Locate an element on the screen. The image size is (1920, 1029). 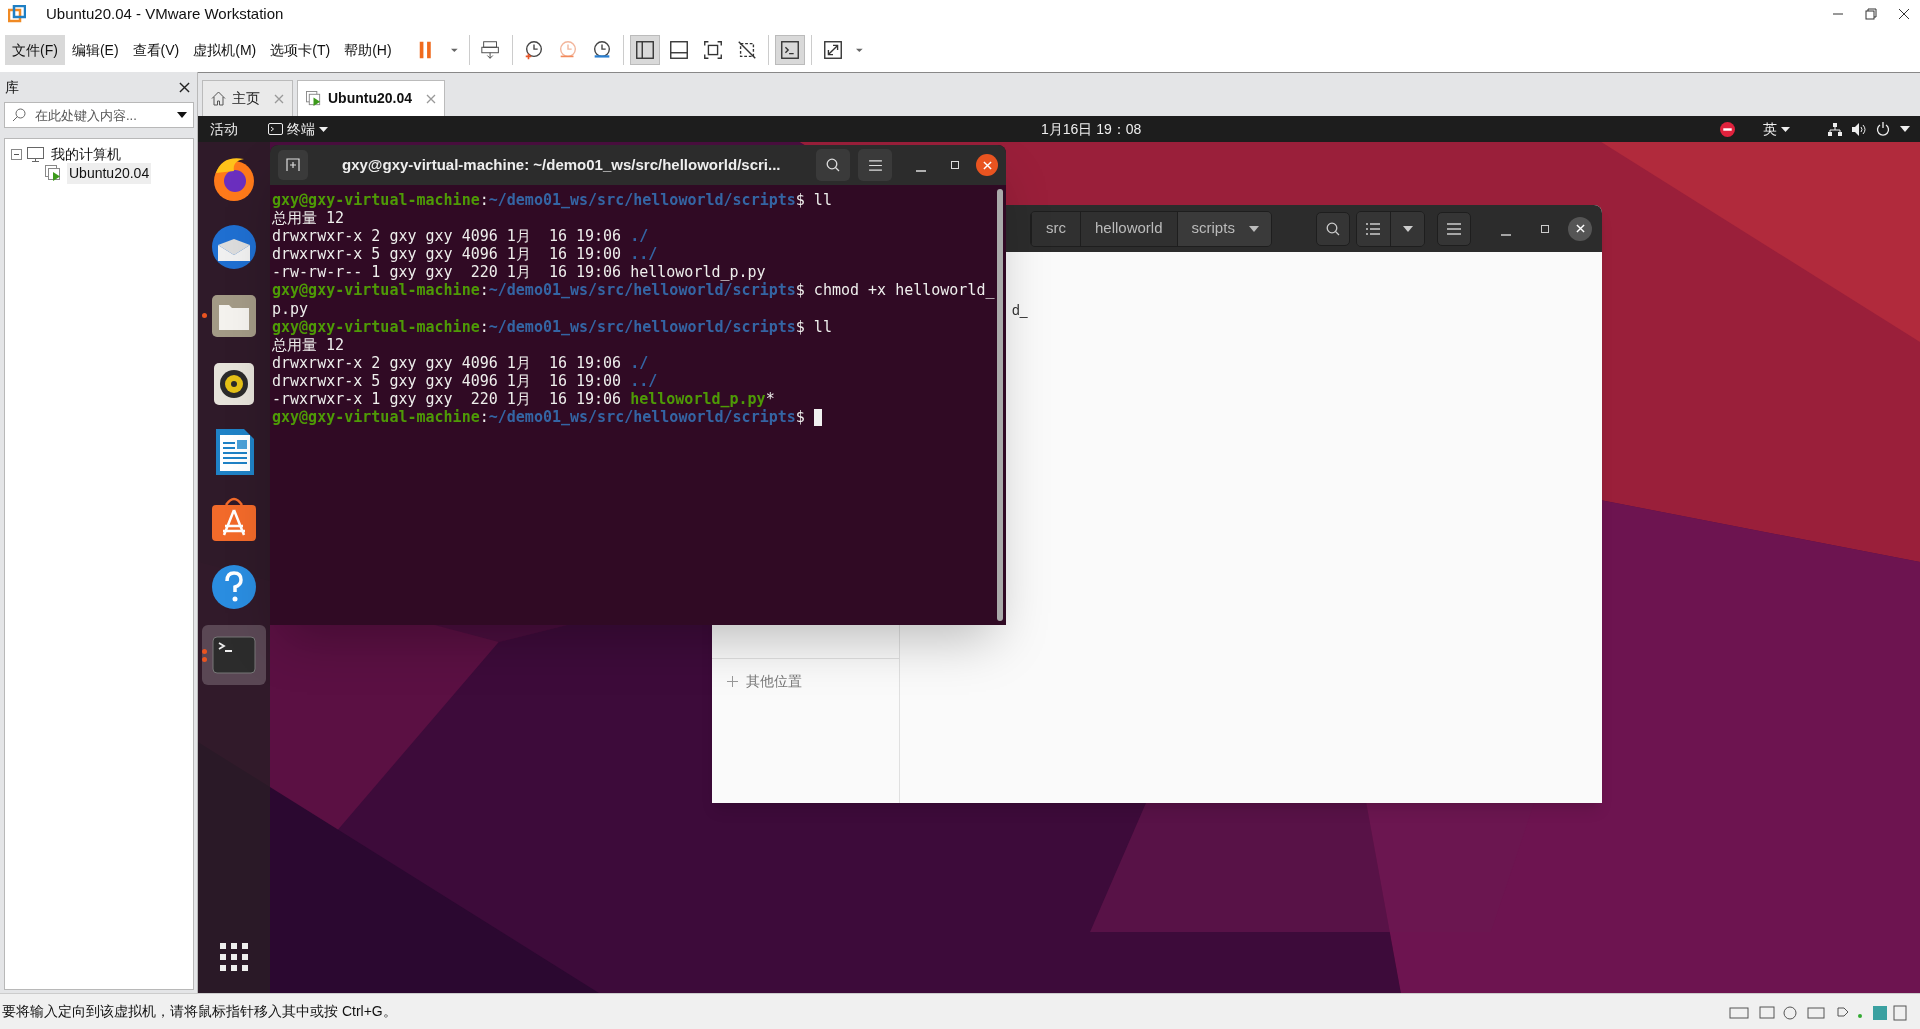
window-title: Ubuntu20.04 - VMware Workstation is located at coordinates (165, 13).